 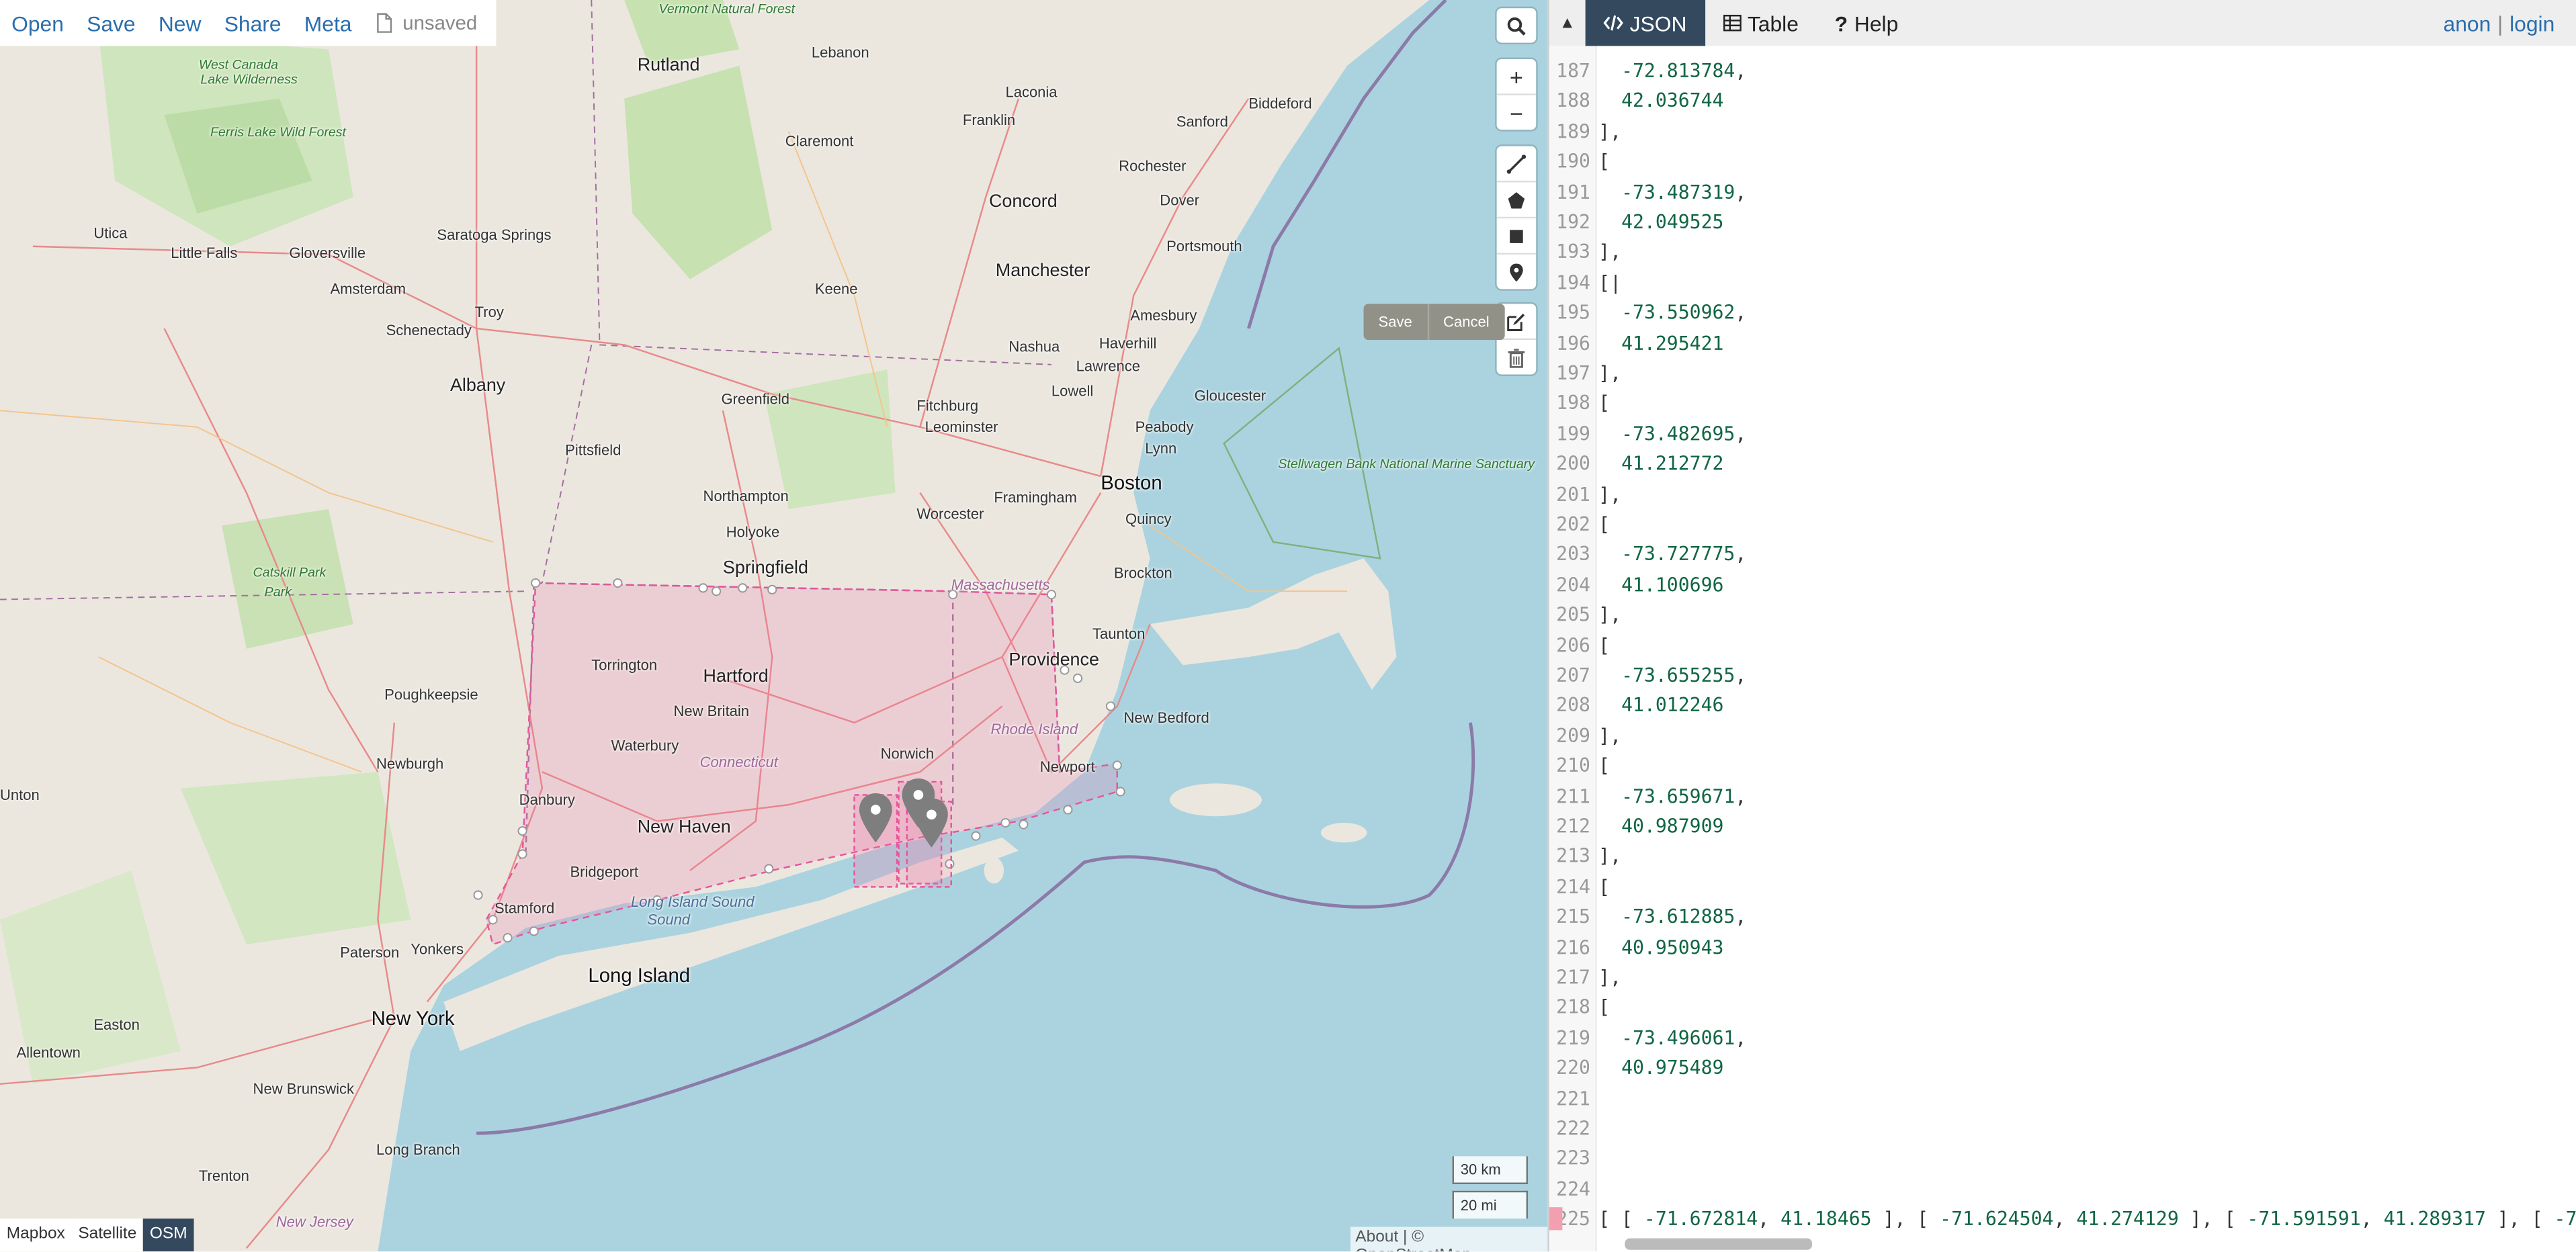 I want to click on line-number: 224, so click(x=1573, y=1188).